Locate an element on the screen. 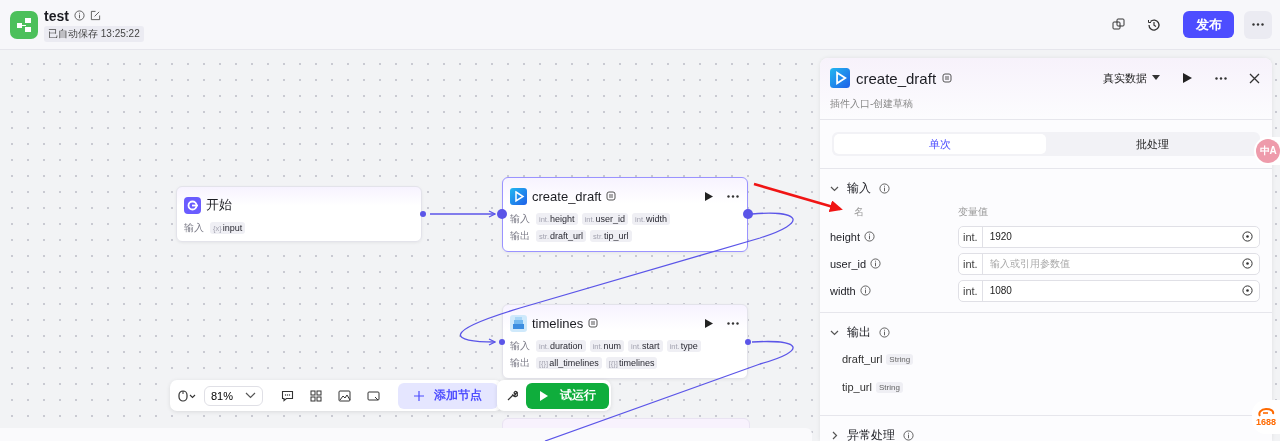 The image size is (1280, 441). node-title: 开始 is located at coordinates (219, 205).